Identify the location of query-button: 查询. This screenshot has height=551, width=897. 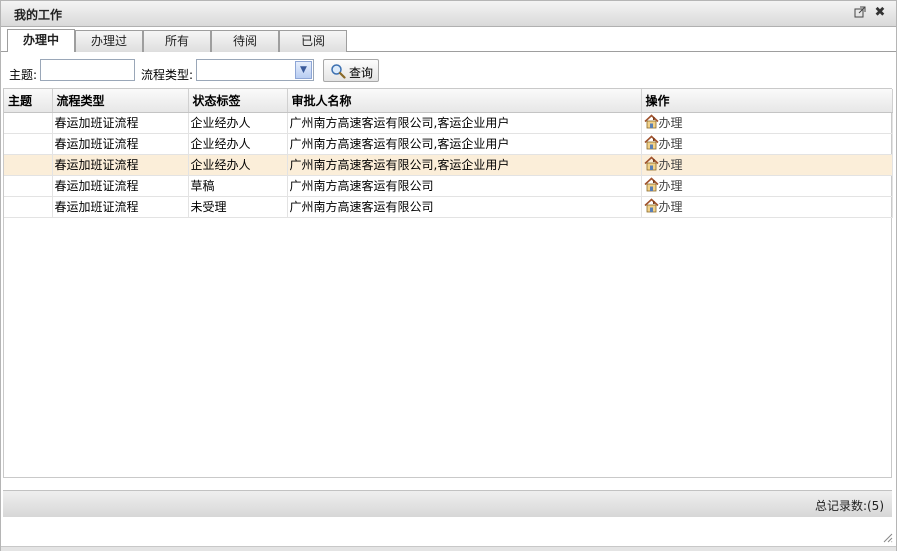
(351, 70).